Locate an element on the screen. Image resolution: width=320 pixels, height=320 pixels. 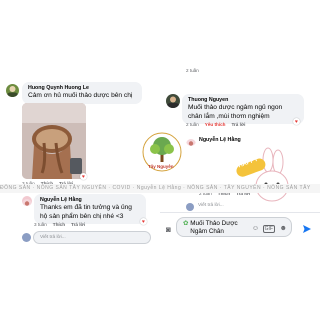
like-button: Thích is located at coordinates (59, 224).